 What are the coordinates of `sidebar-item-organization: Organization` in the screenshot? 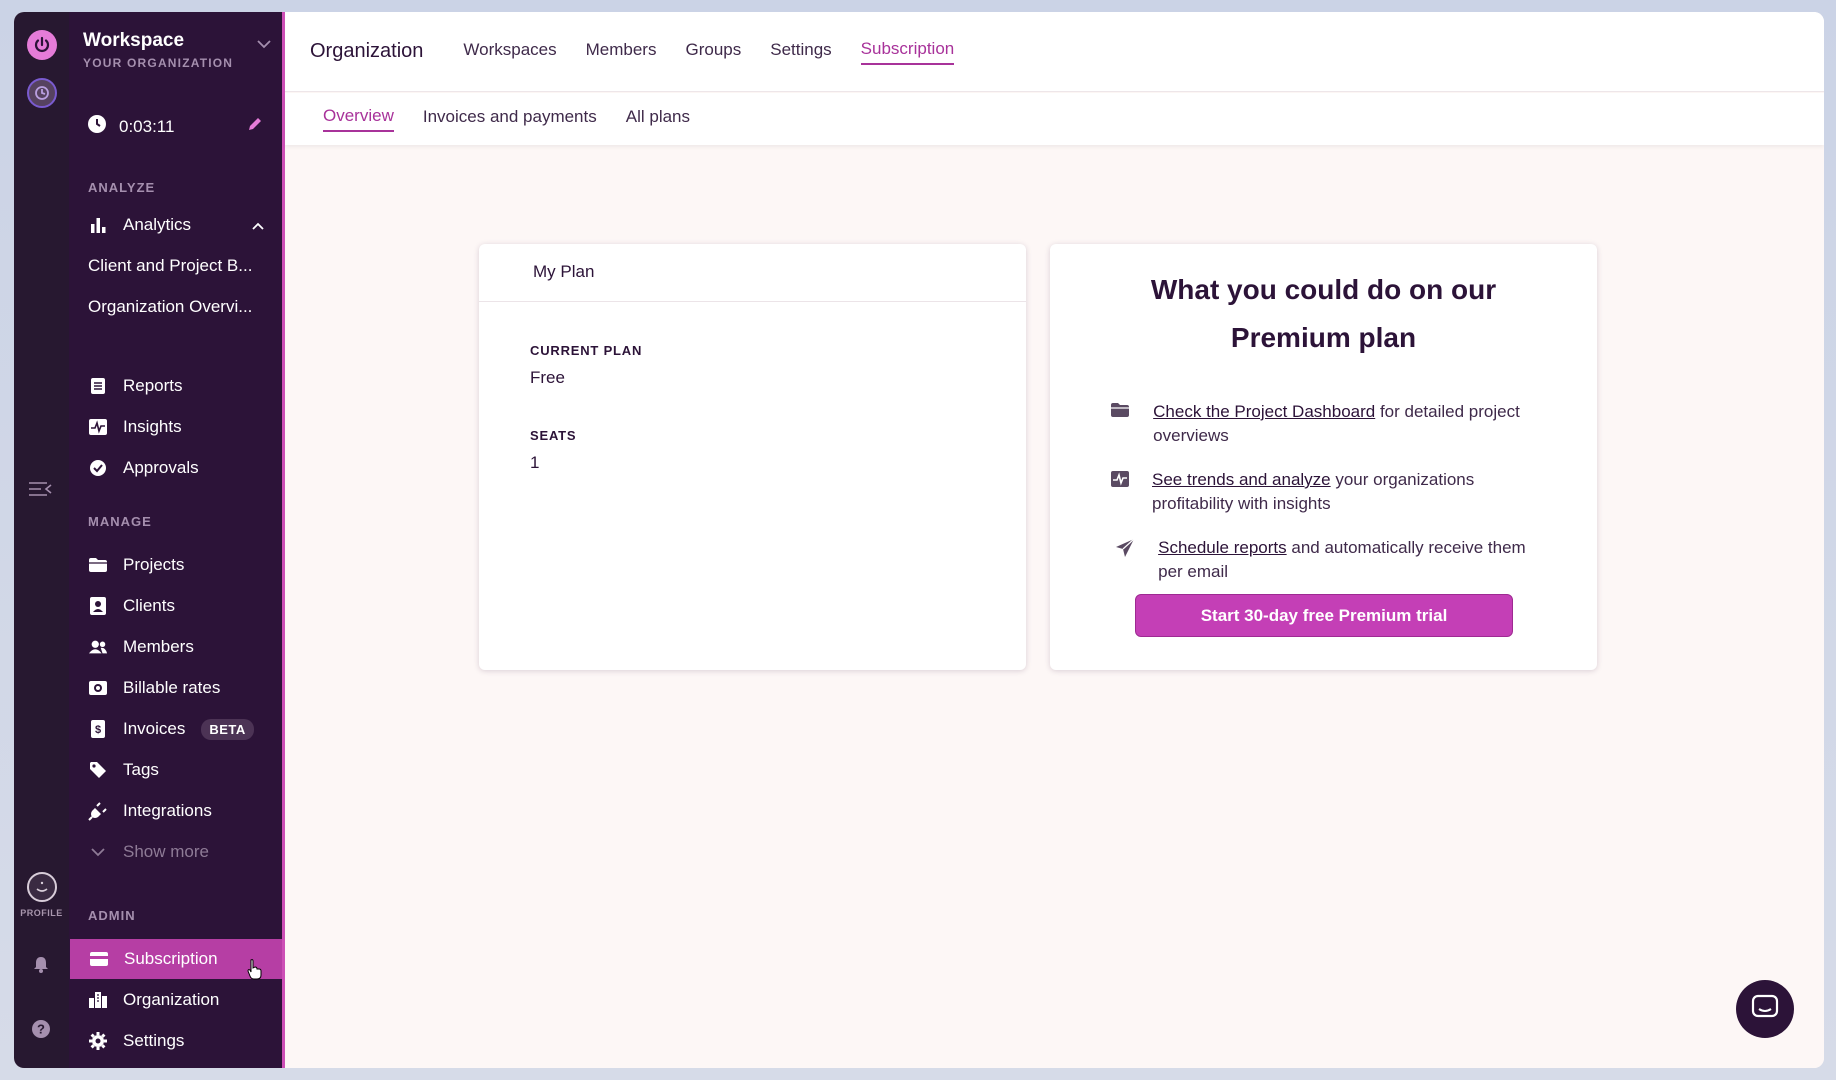 It's located at (175, 1000).